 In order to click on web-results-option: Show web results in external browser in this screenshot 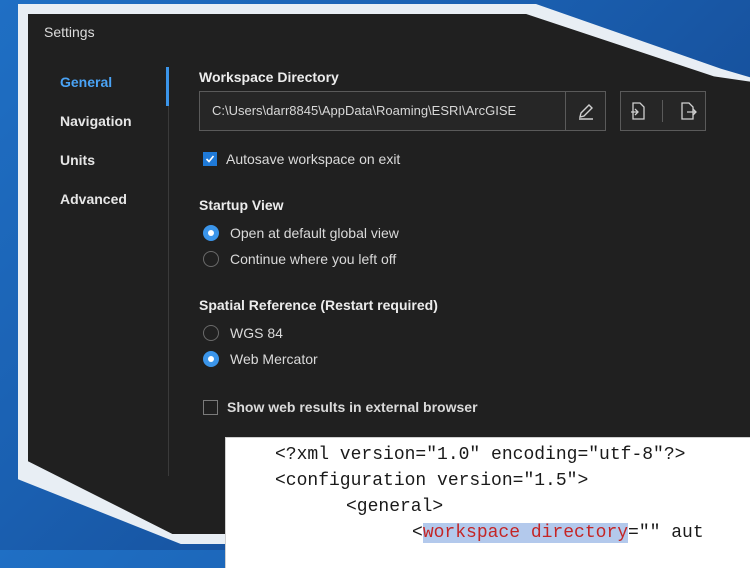, I will do `click(340, 407)`.